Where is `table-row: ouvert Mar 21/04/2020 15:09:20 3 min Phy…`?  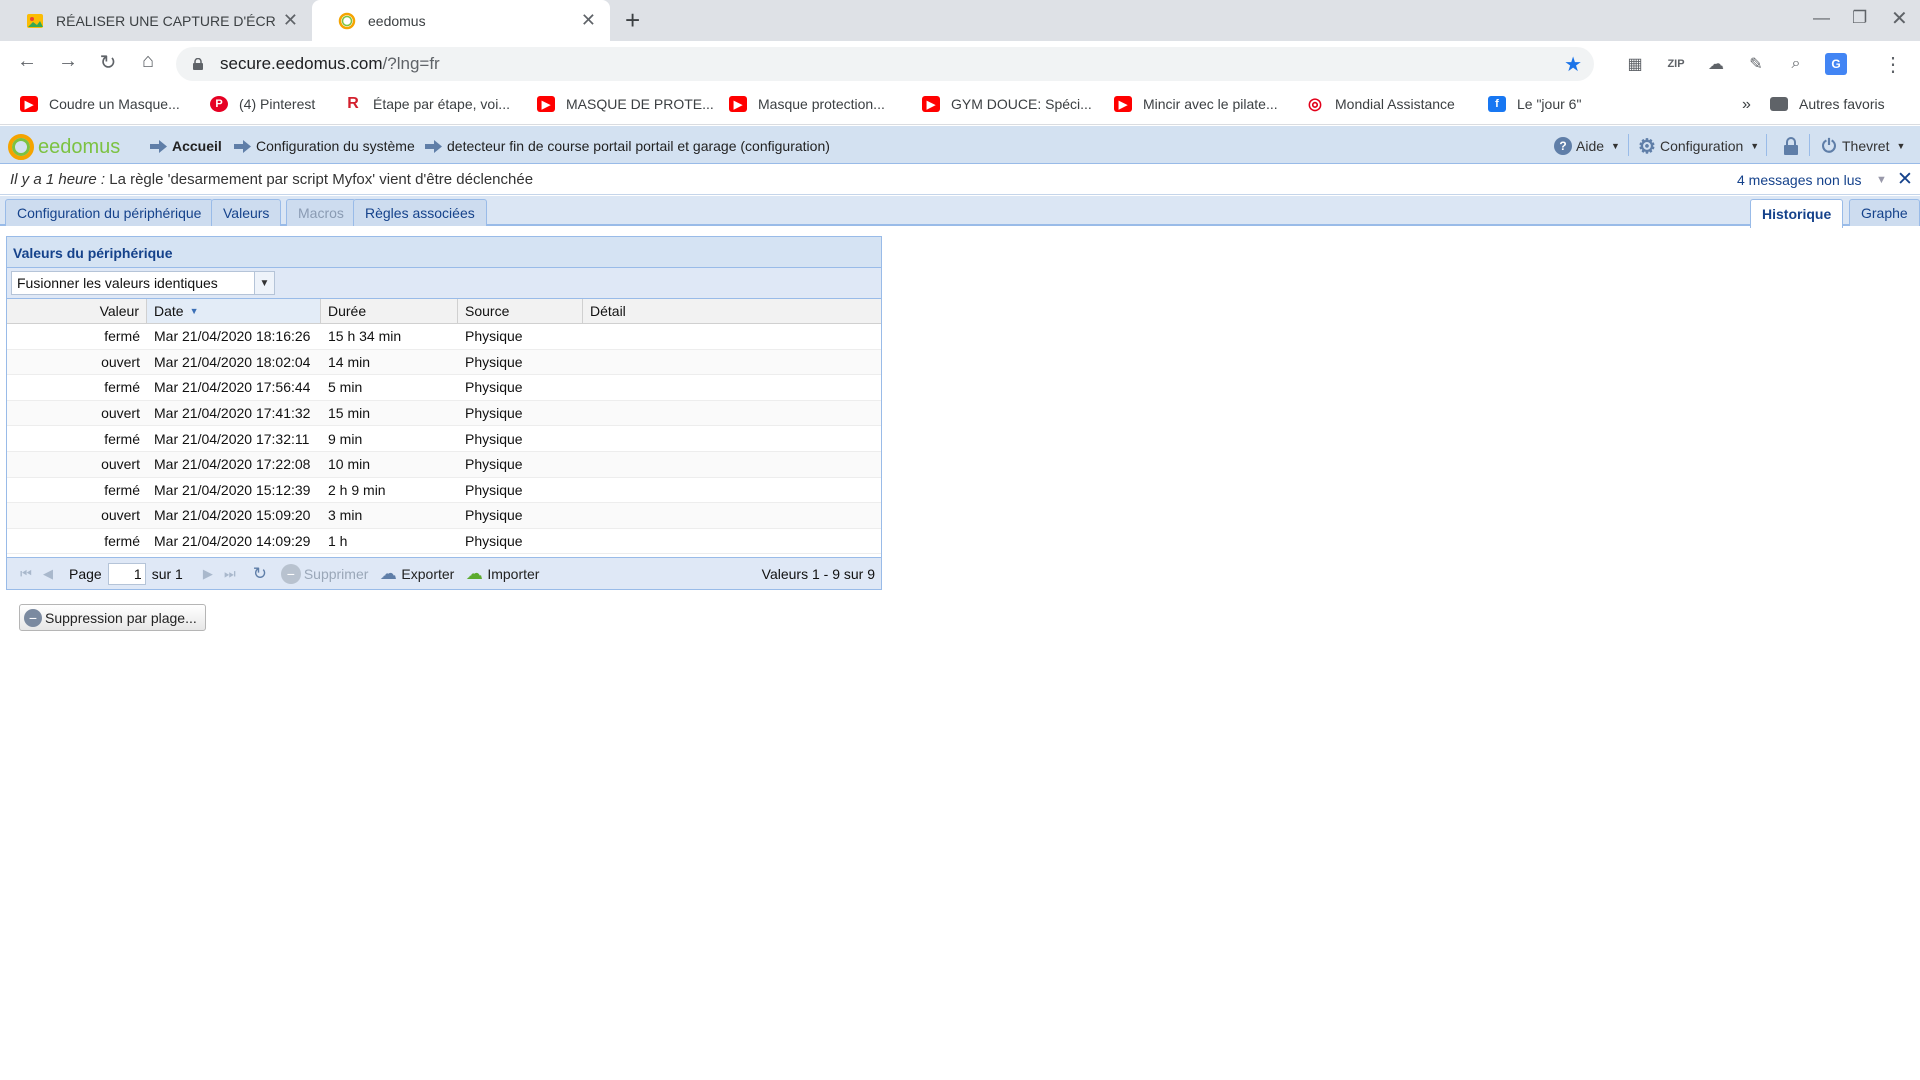 table-row: ouvert Mar 21/04/2020 15:09:20 3 min Phy… is located at coordinates (444, 516).